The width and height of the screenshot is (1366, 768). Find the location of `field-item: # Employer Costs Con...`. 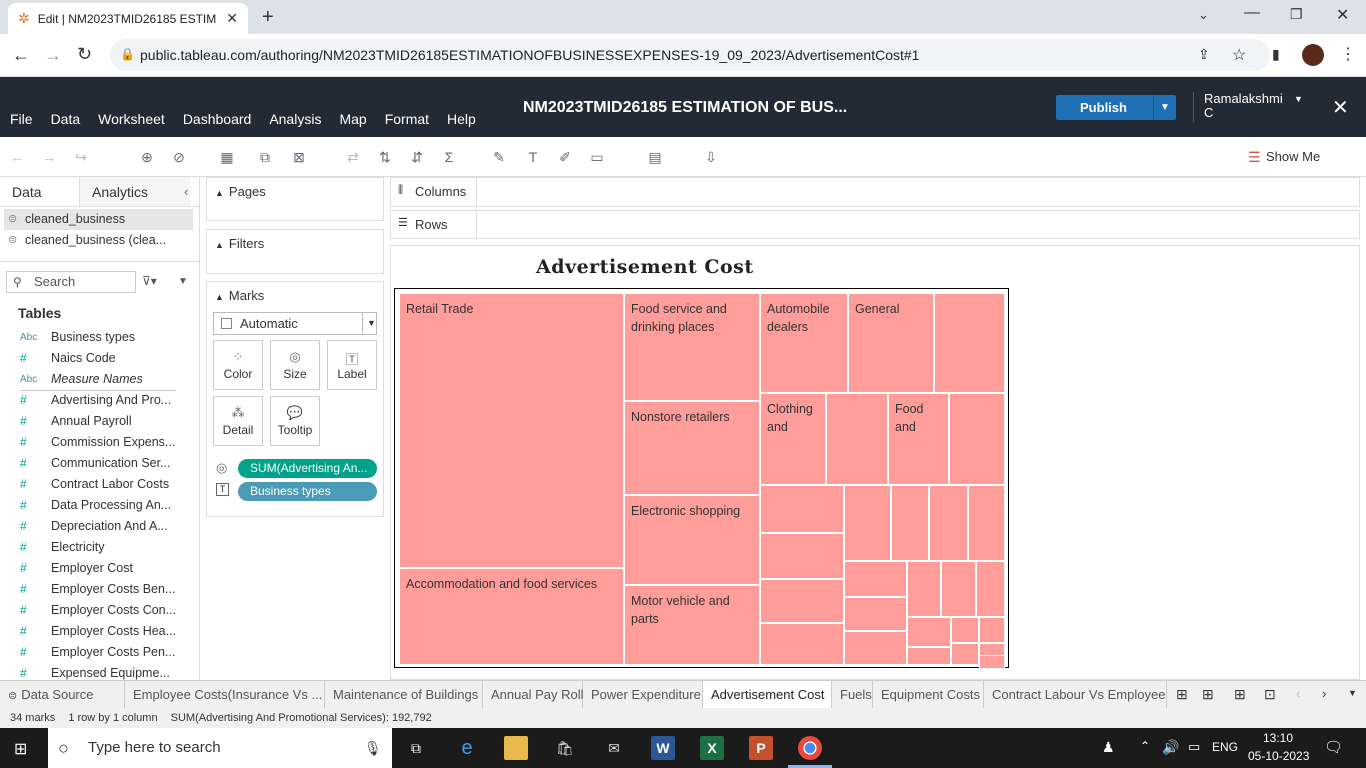

field-item: # Employer Costs Con... is located at coordinates (100, 610).